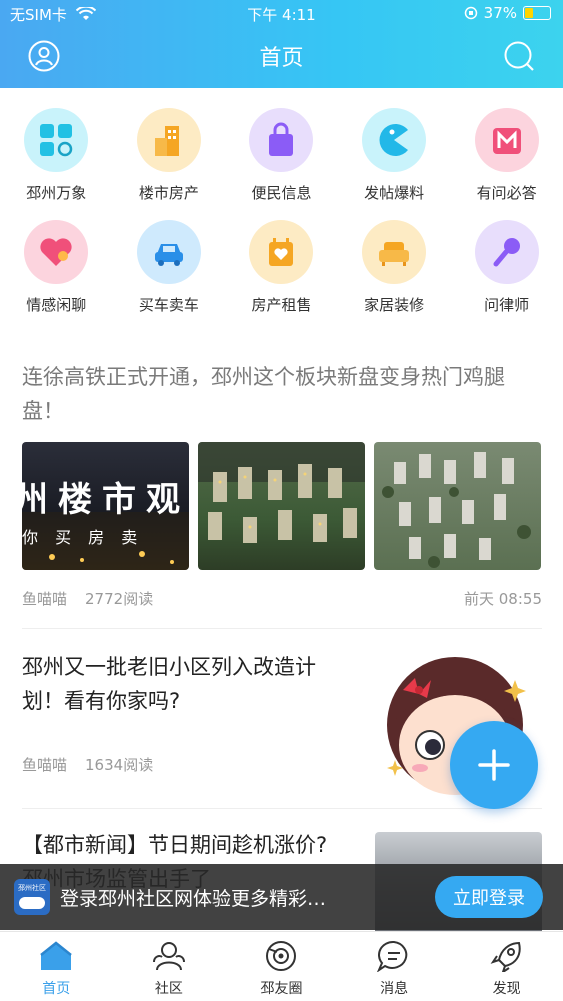 This screenshot has height=1001, width=563. I want to click on plus-icon, so click(494, 765).